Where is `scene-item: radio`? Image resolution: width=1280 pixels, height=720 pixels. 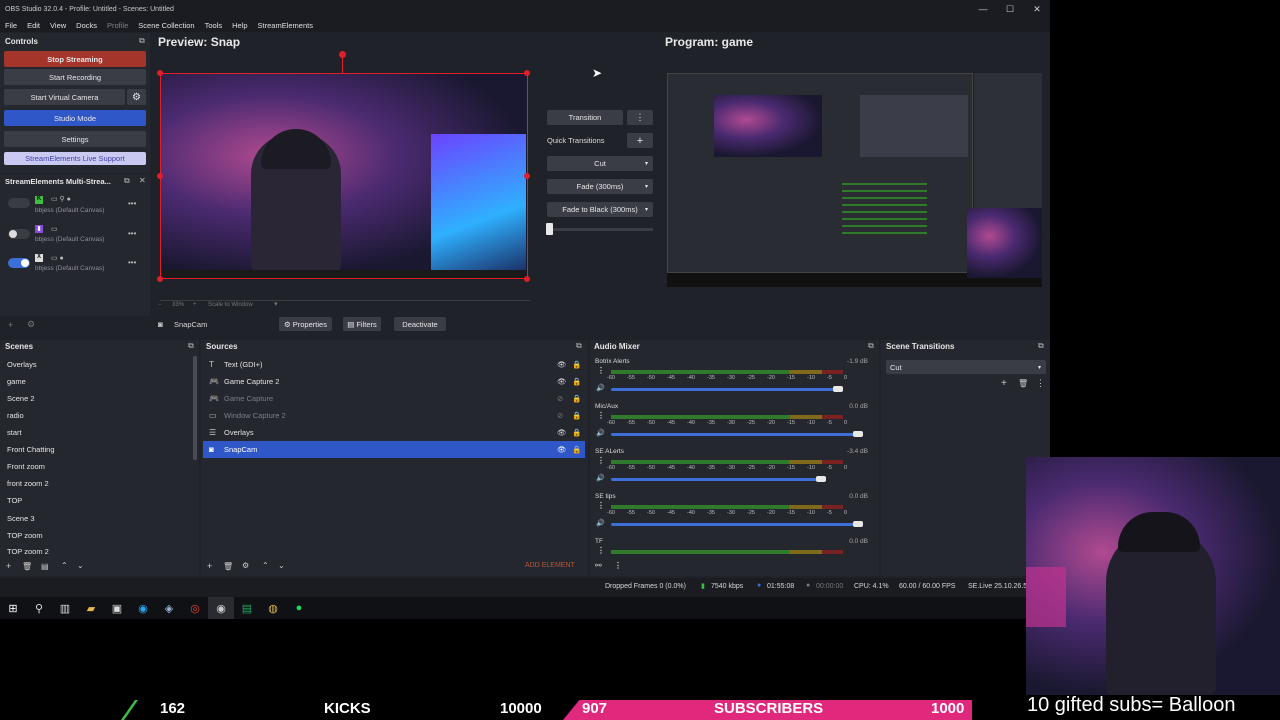
scene-item: radio is located at coordinates (98, 415).